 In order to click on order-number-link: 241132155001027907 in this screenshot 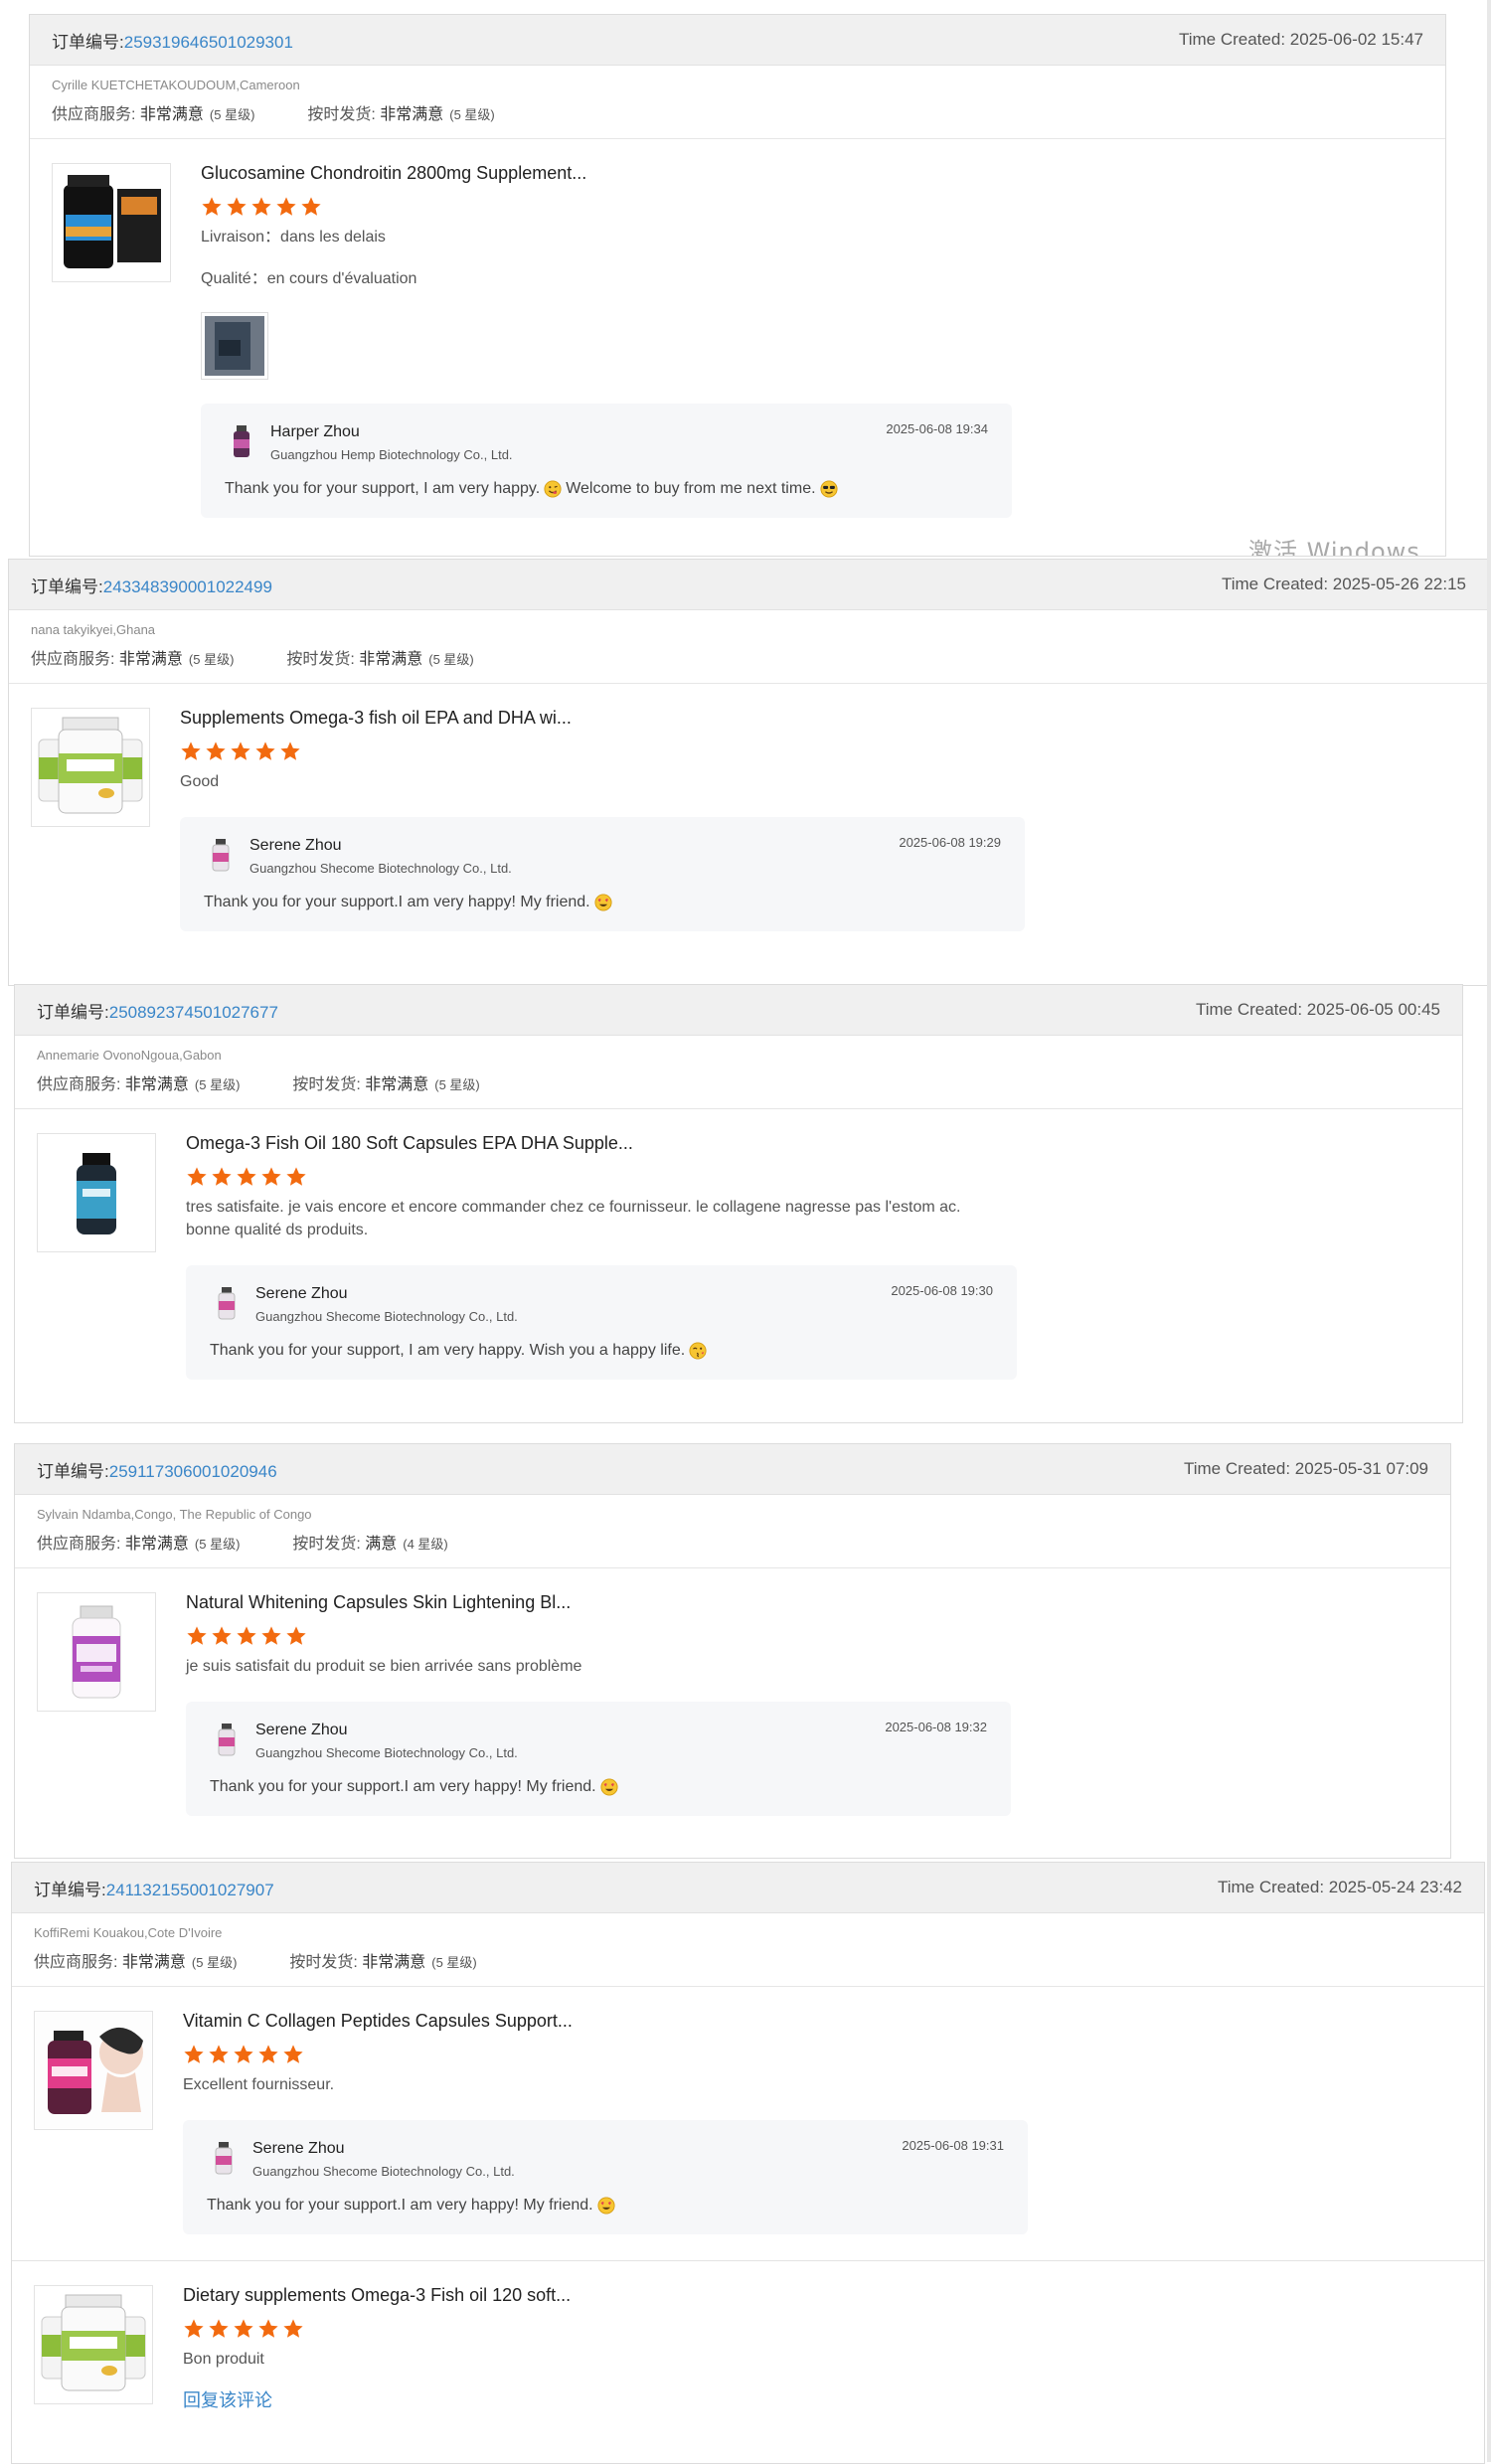, I will do `click(190, 1890)`.